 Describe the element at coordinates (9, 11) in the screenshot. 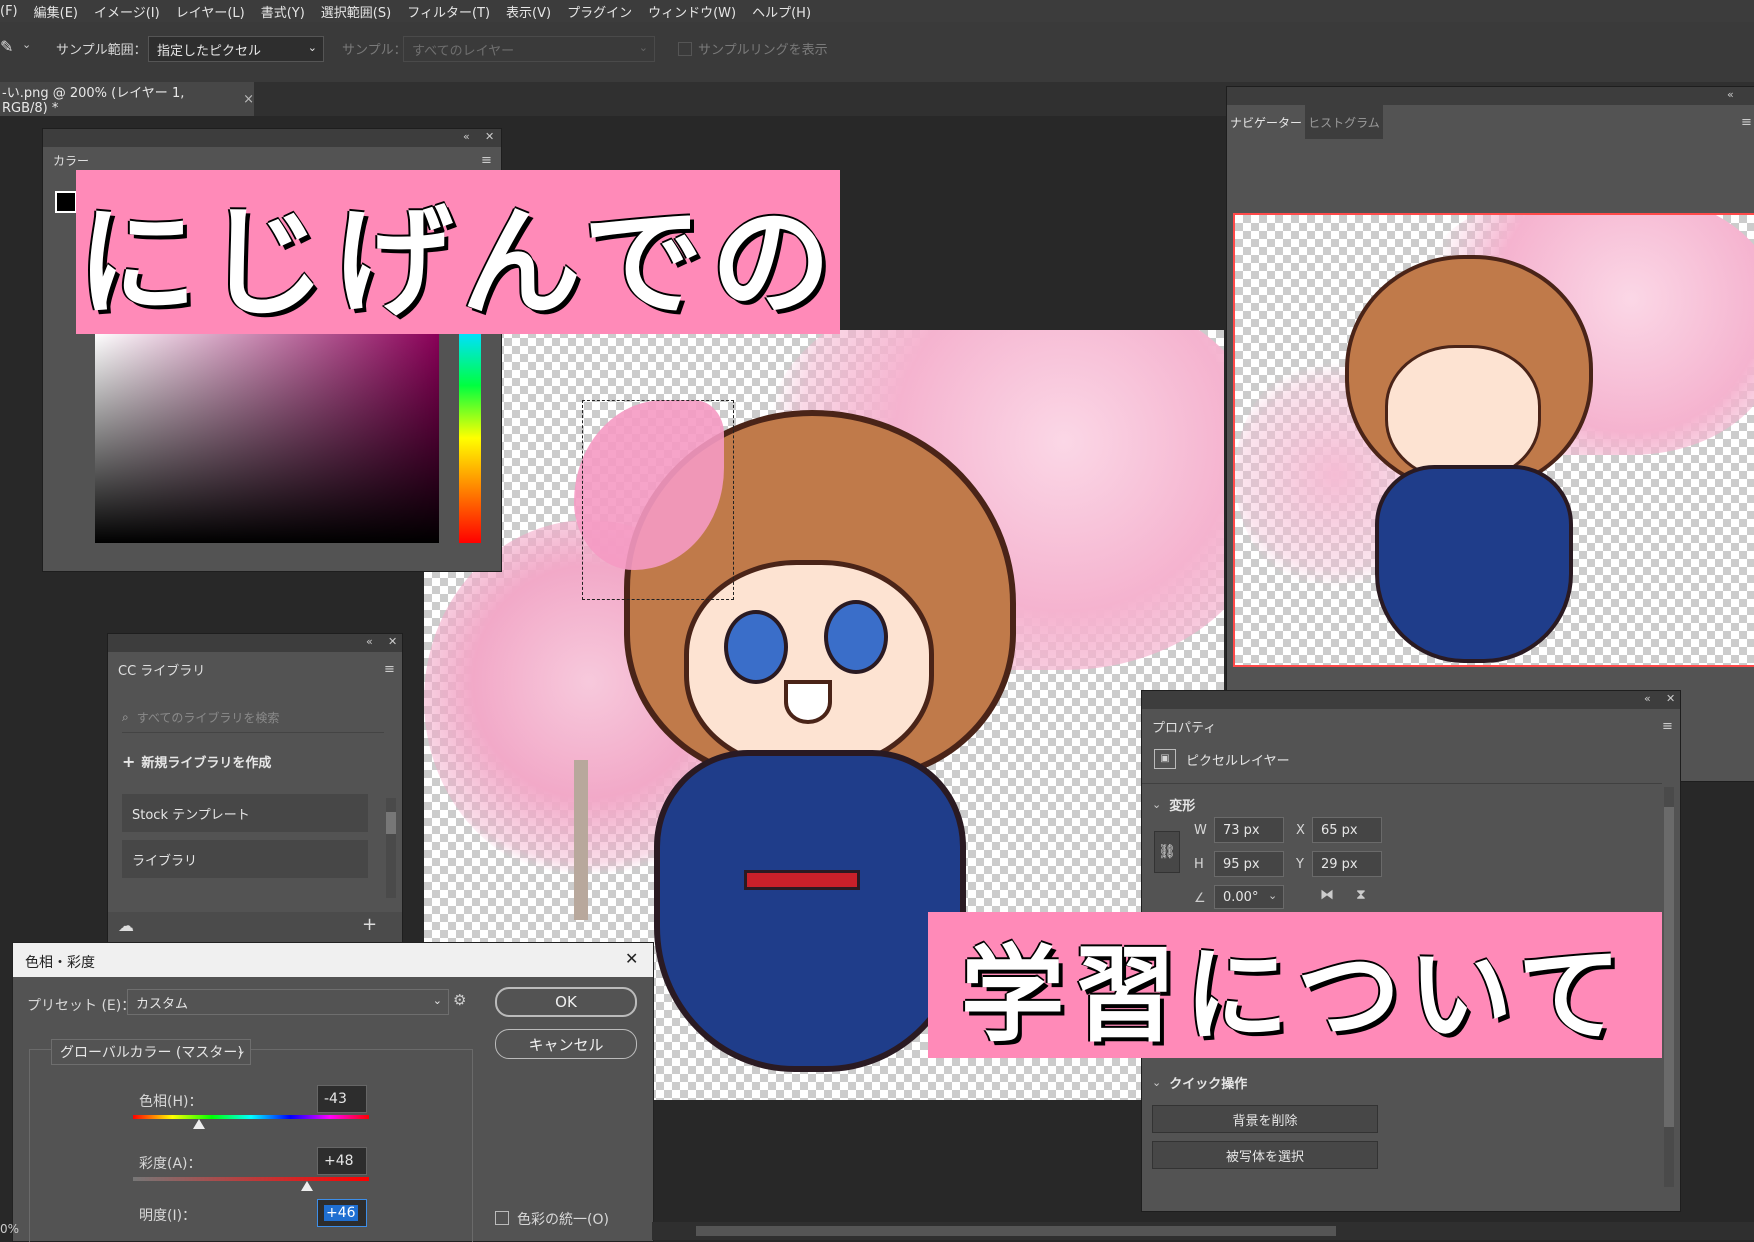

I see `menu-item: (F)` at that location.